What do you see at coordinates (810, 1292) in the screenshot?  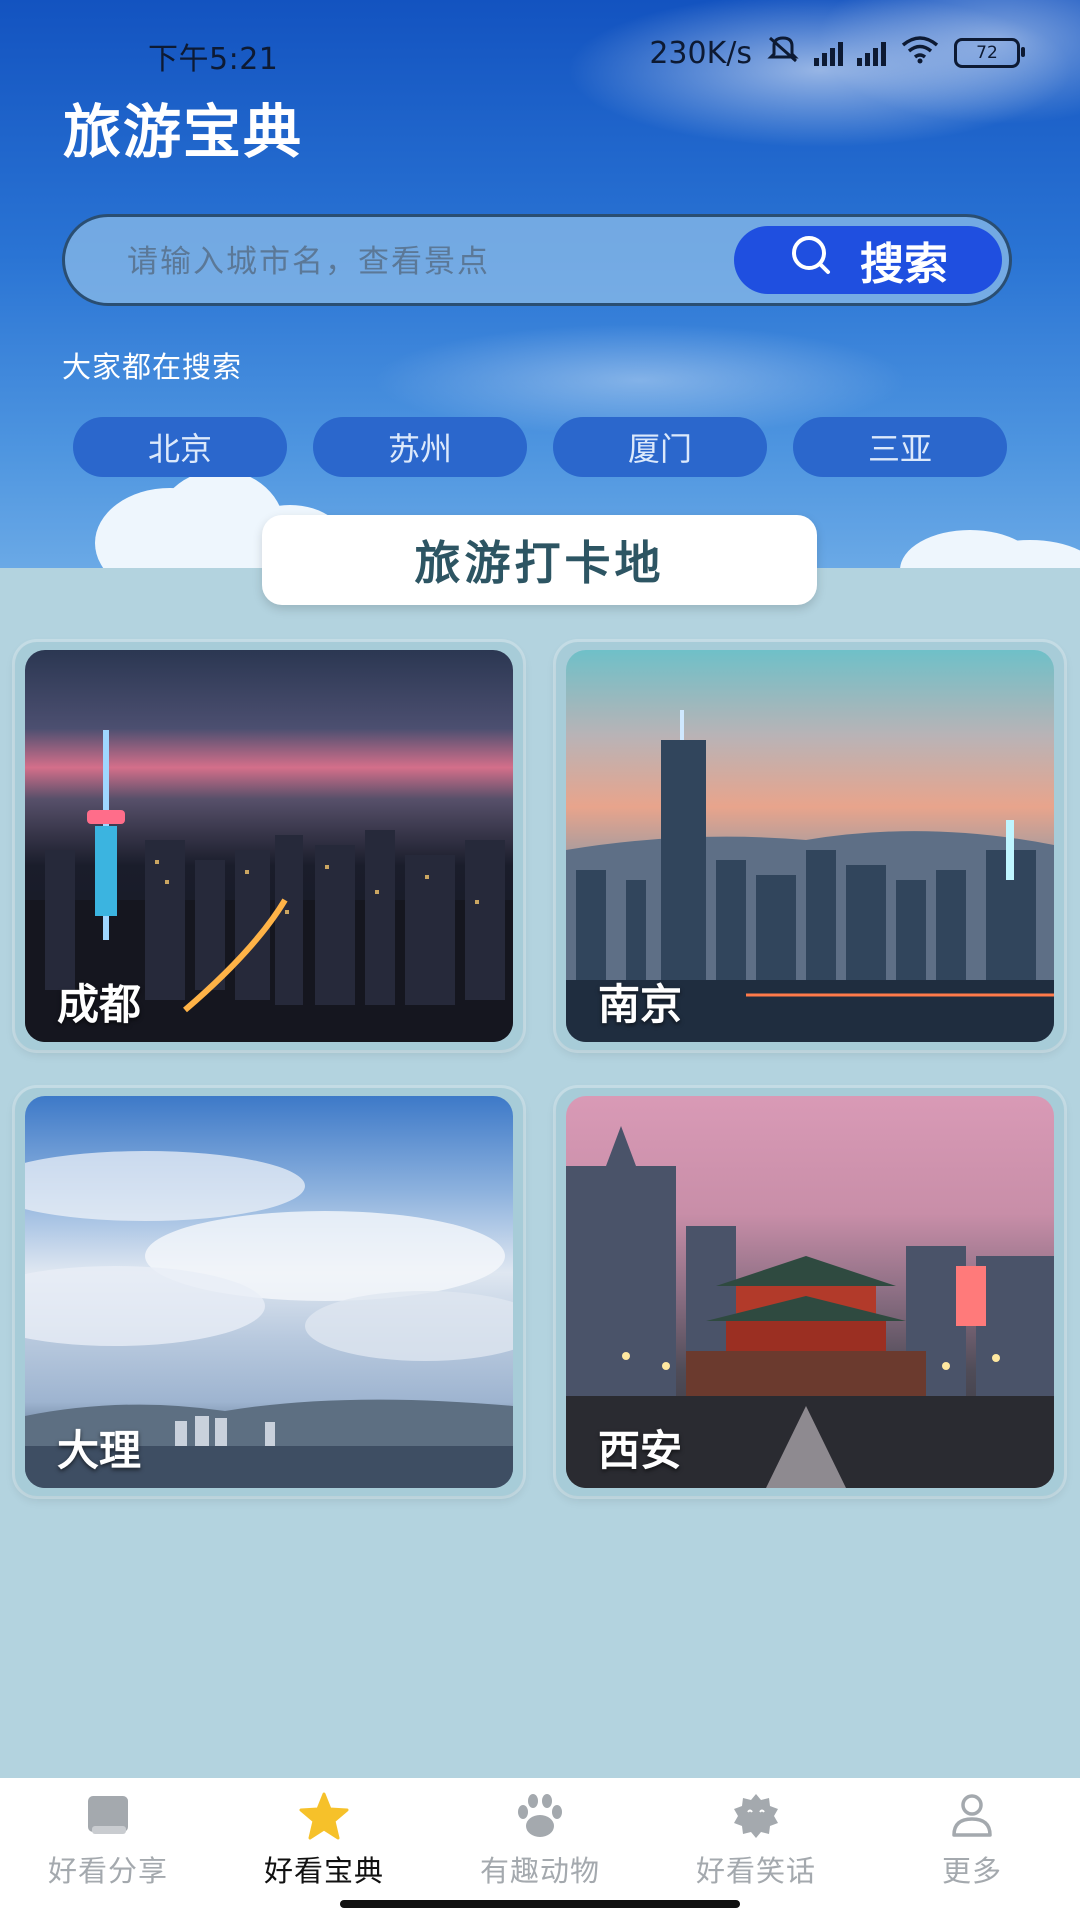 I see `city-card-xian: 西安` at bounding box center [810, 1292].